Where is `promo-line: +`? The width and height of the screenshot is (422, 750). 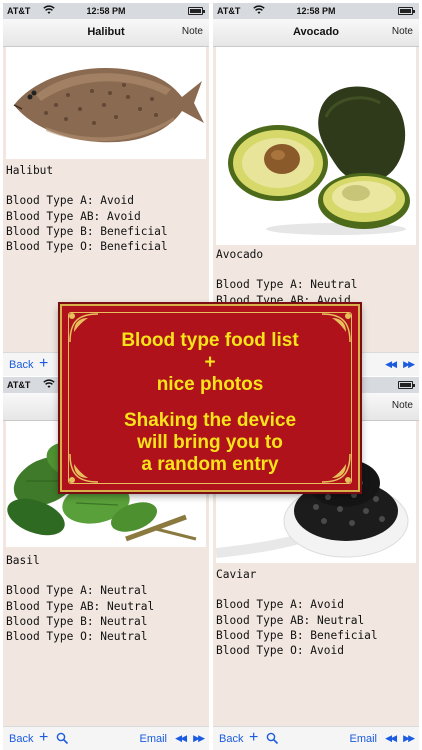 promo-line: + is located at coordinates (210, 362).